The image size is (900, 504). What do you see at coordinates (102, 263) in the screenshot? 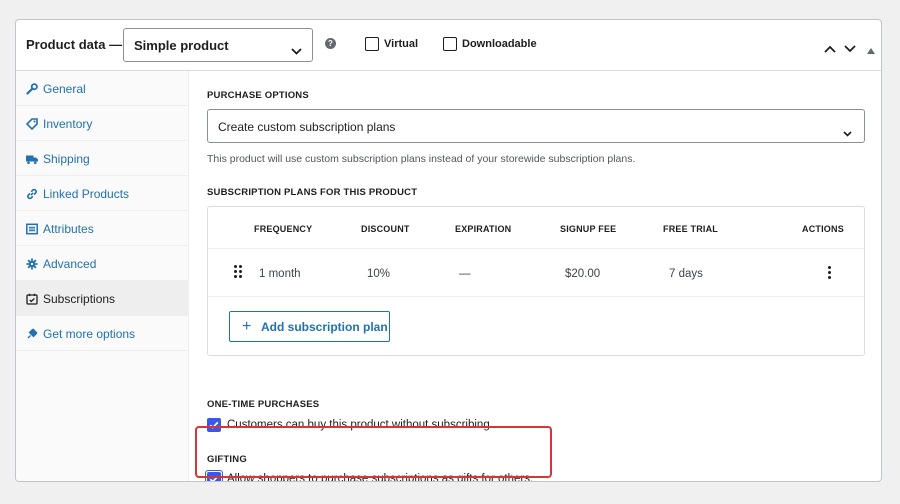
I see `tab-advanced: Advanced` at bounding box center [102, 263].